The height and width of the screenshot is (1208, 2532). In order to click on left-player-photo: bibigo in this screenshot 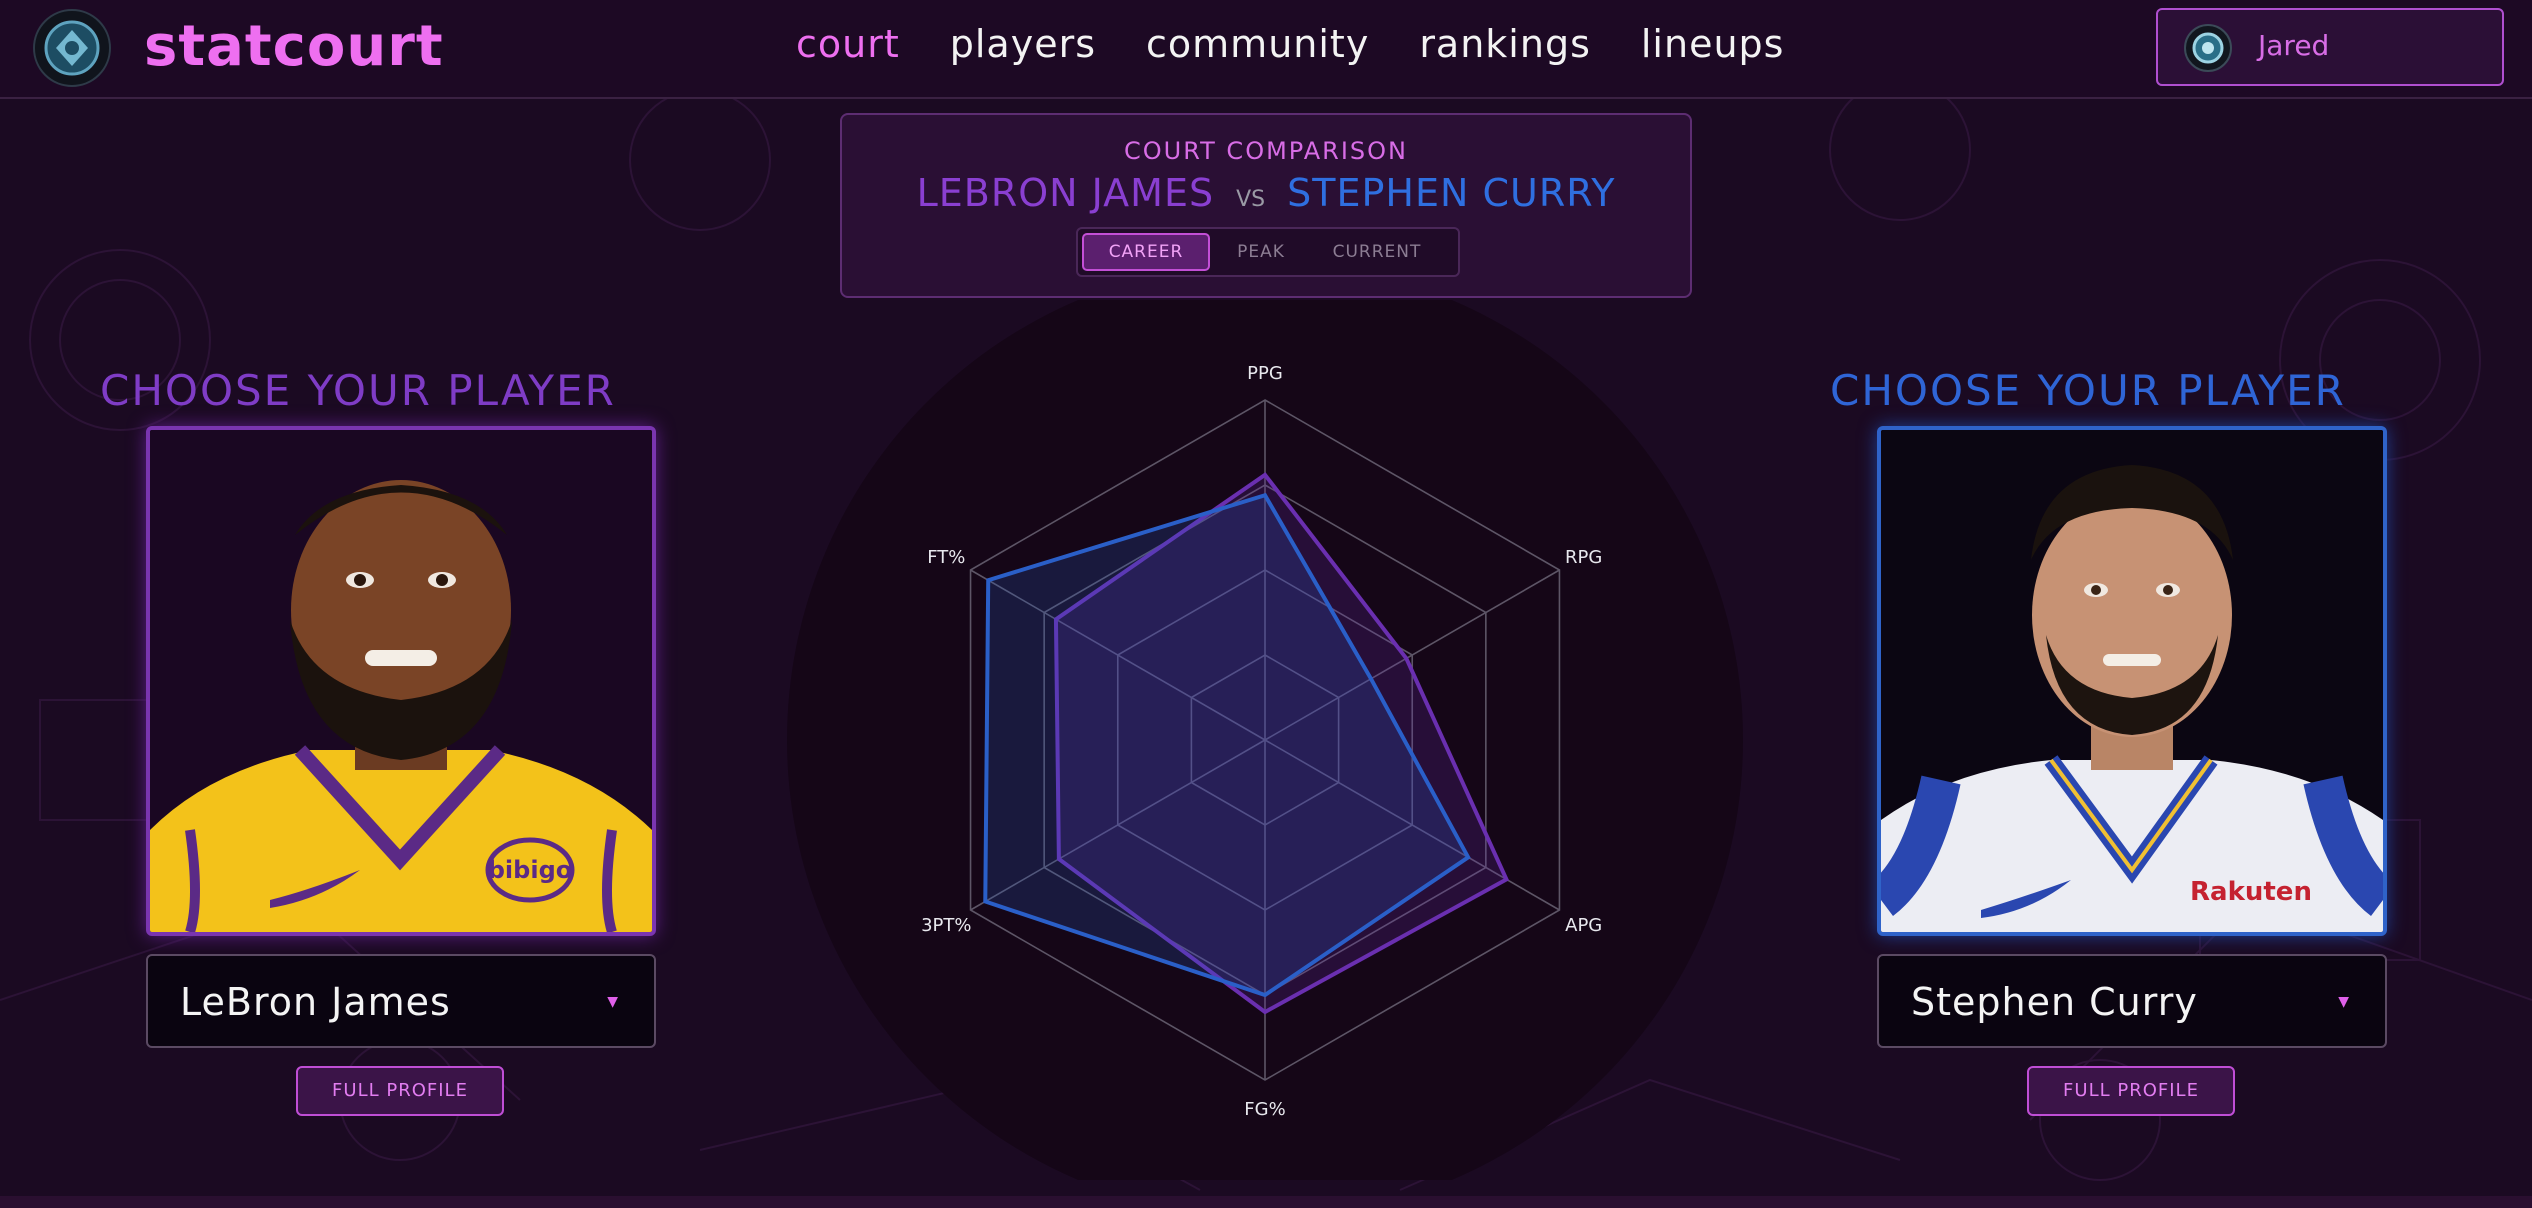, I will do `click(401, 681)`.